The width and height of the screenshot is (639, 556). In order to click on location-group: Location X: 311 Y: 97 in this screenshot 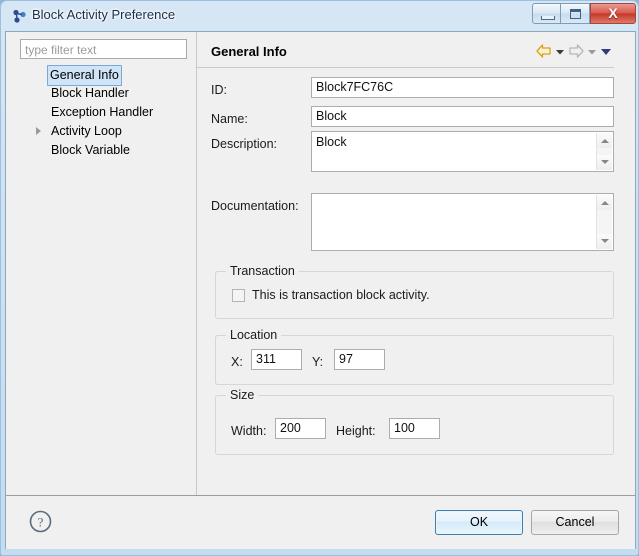, I will do `click(414, 356)`.